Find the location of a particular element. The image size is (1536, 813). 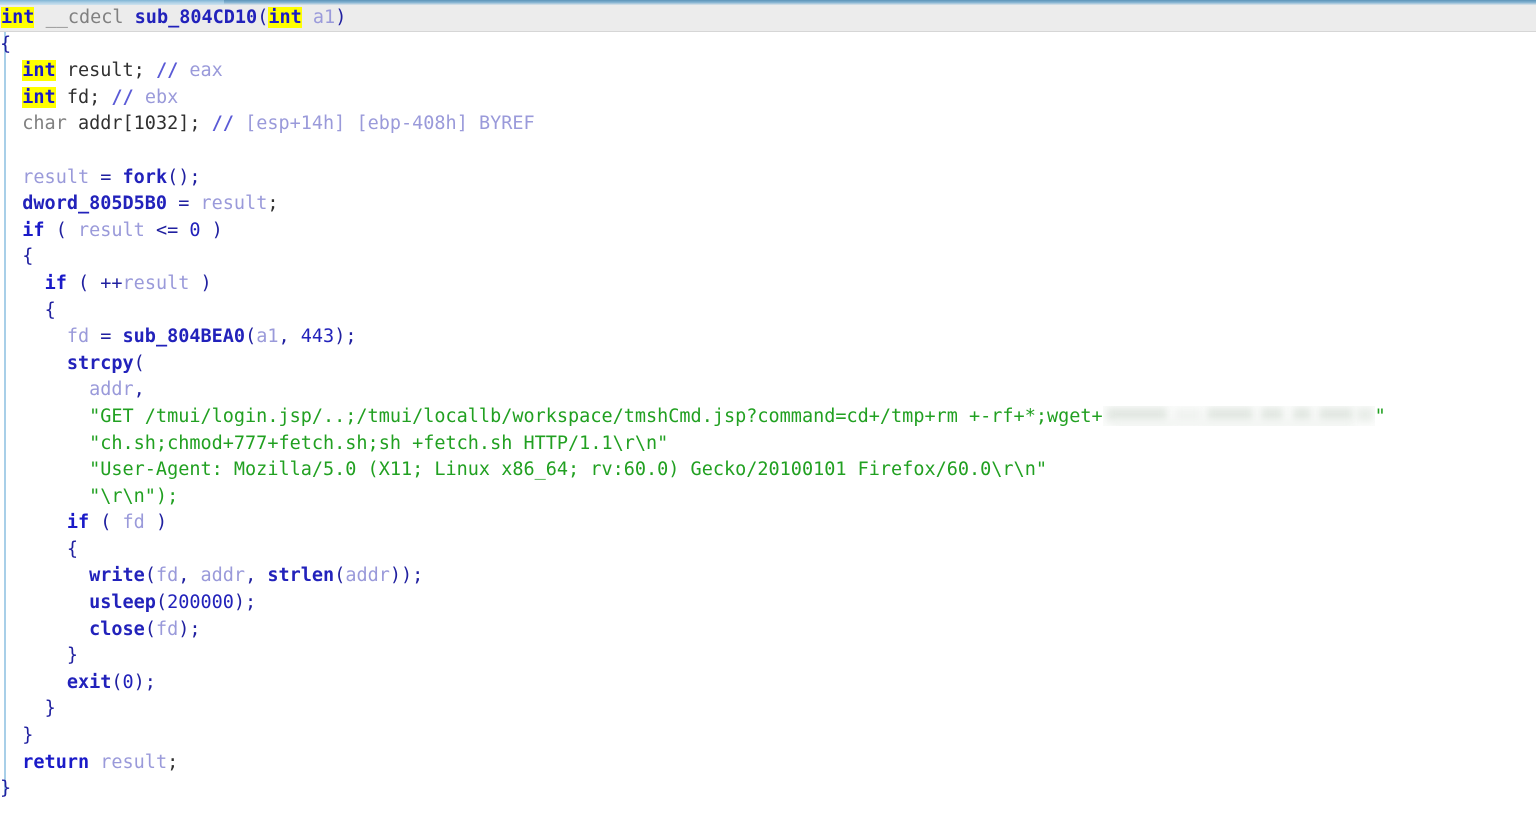

call-usleep: usleep is located at coordinates (122, 602).